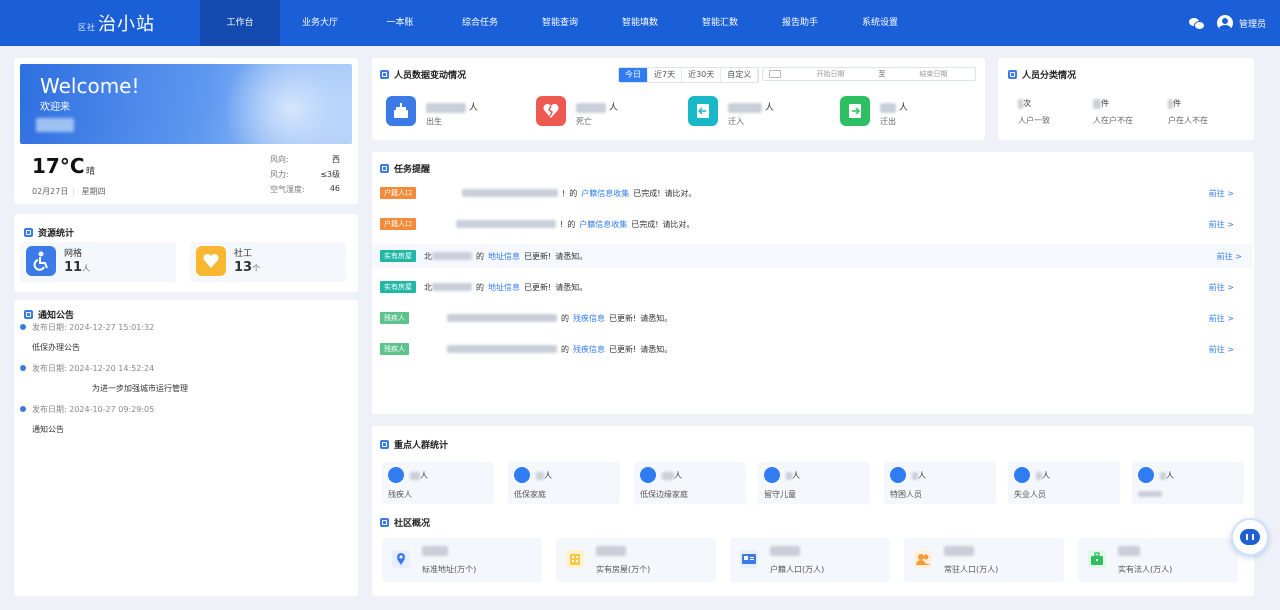  I want to click on users-icon, so click(923, 559).